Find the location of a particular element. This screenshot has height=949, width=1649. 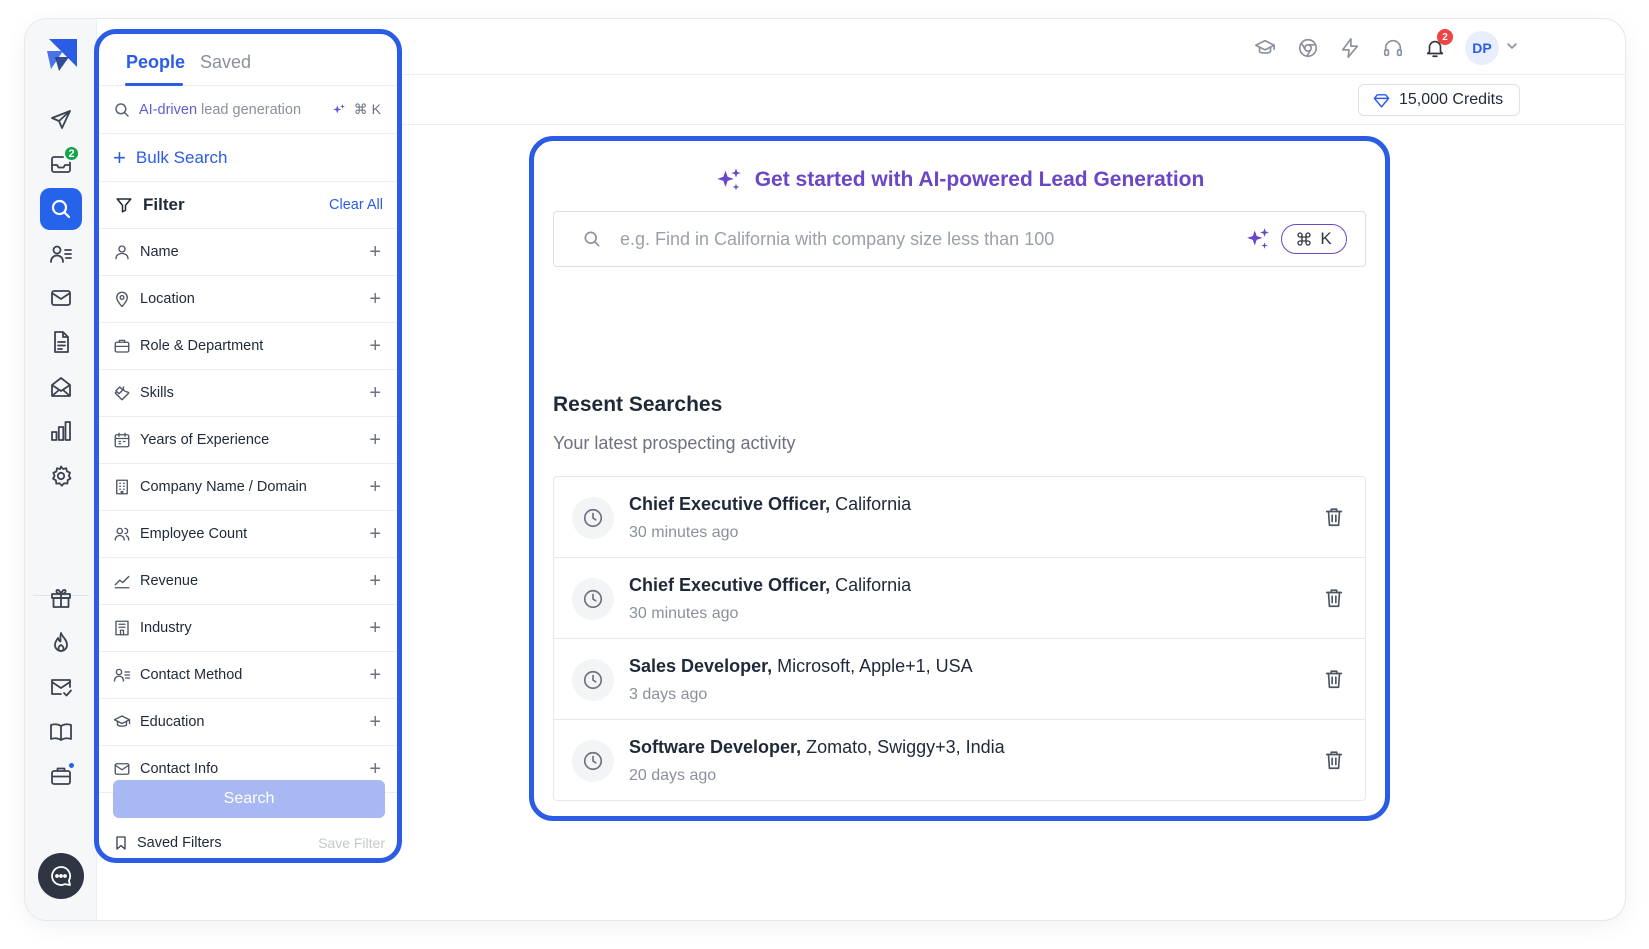

document-icon is located at coordinates (61, 342).